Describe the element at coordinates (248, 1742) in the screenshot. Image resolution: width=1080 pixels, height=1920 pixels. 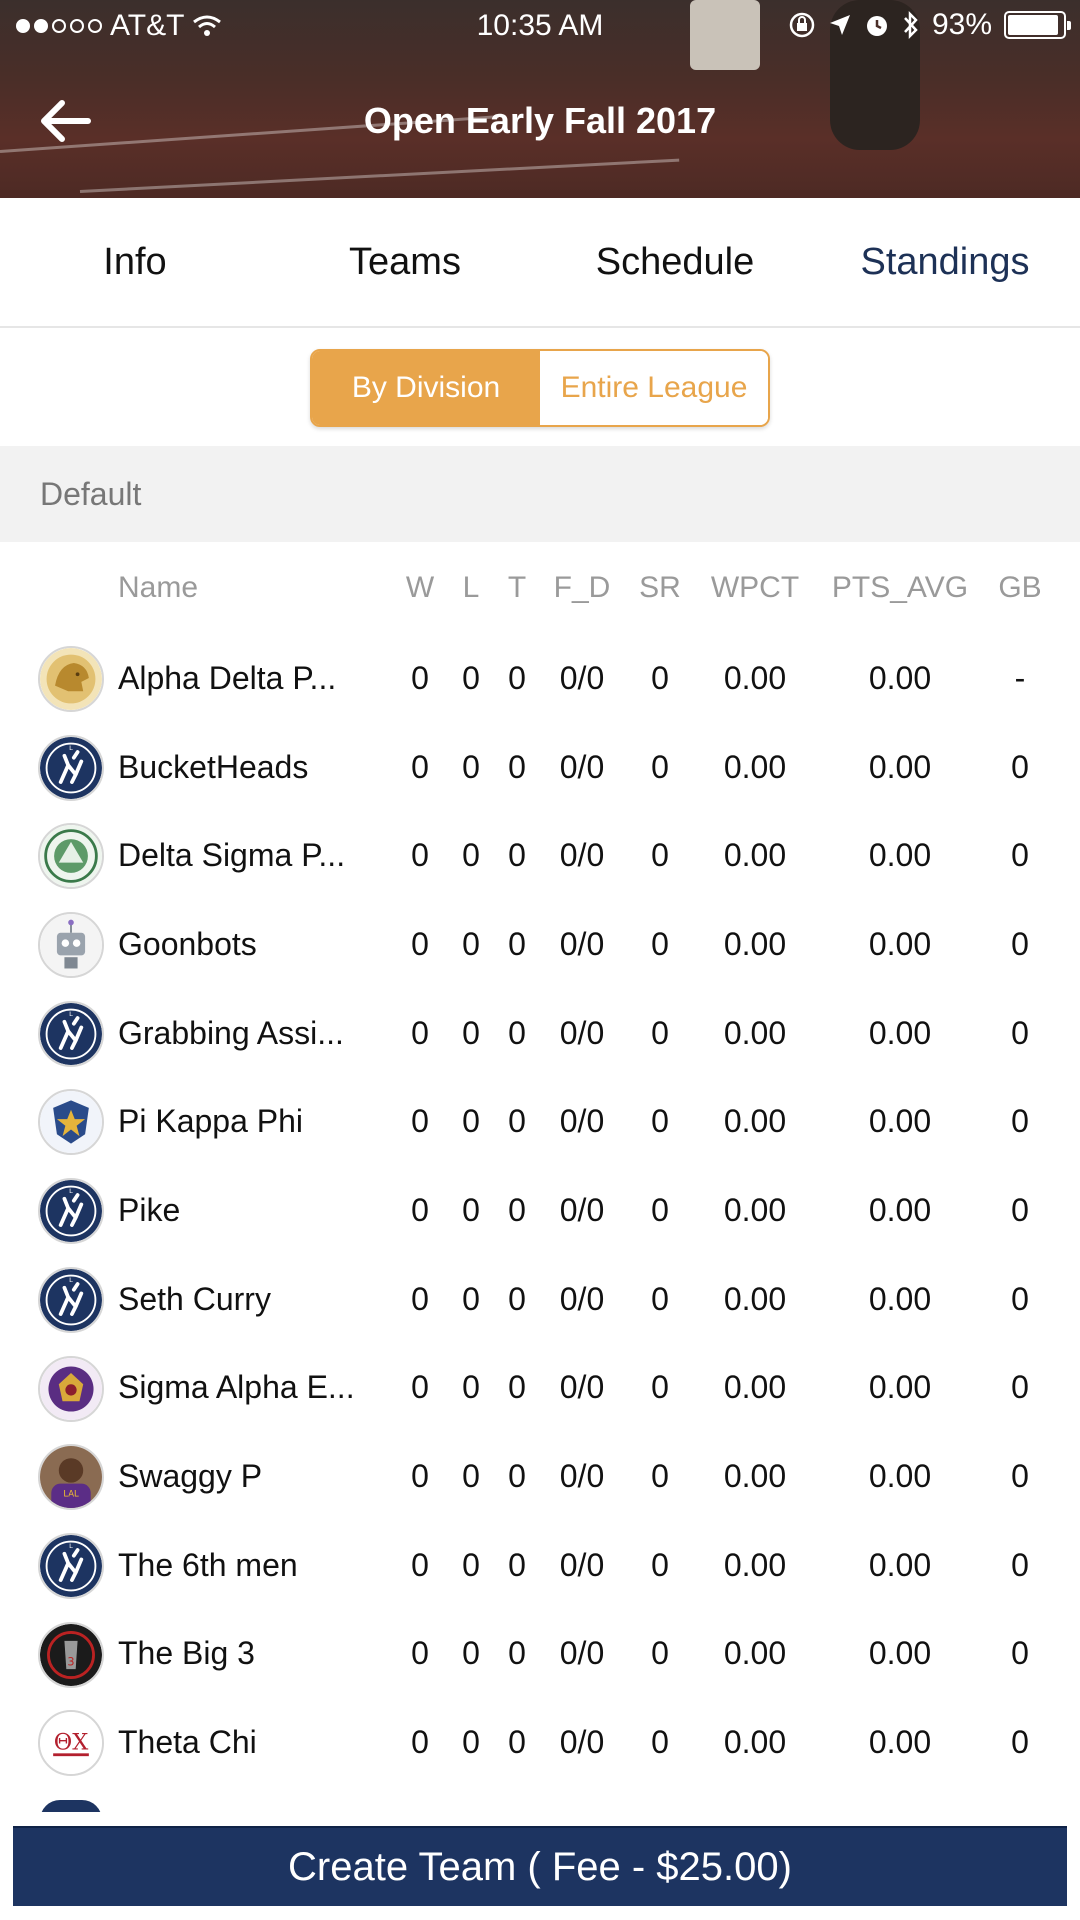
I see `team-name: Theta Chi` at that location.